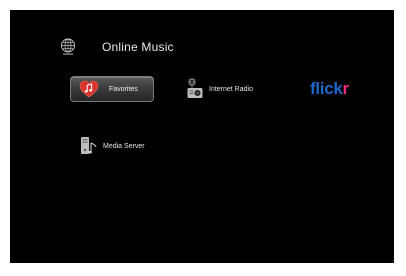  I want to click on page-title: Online Music, so click(138, 47).